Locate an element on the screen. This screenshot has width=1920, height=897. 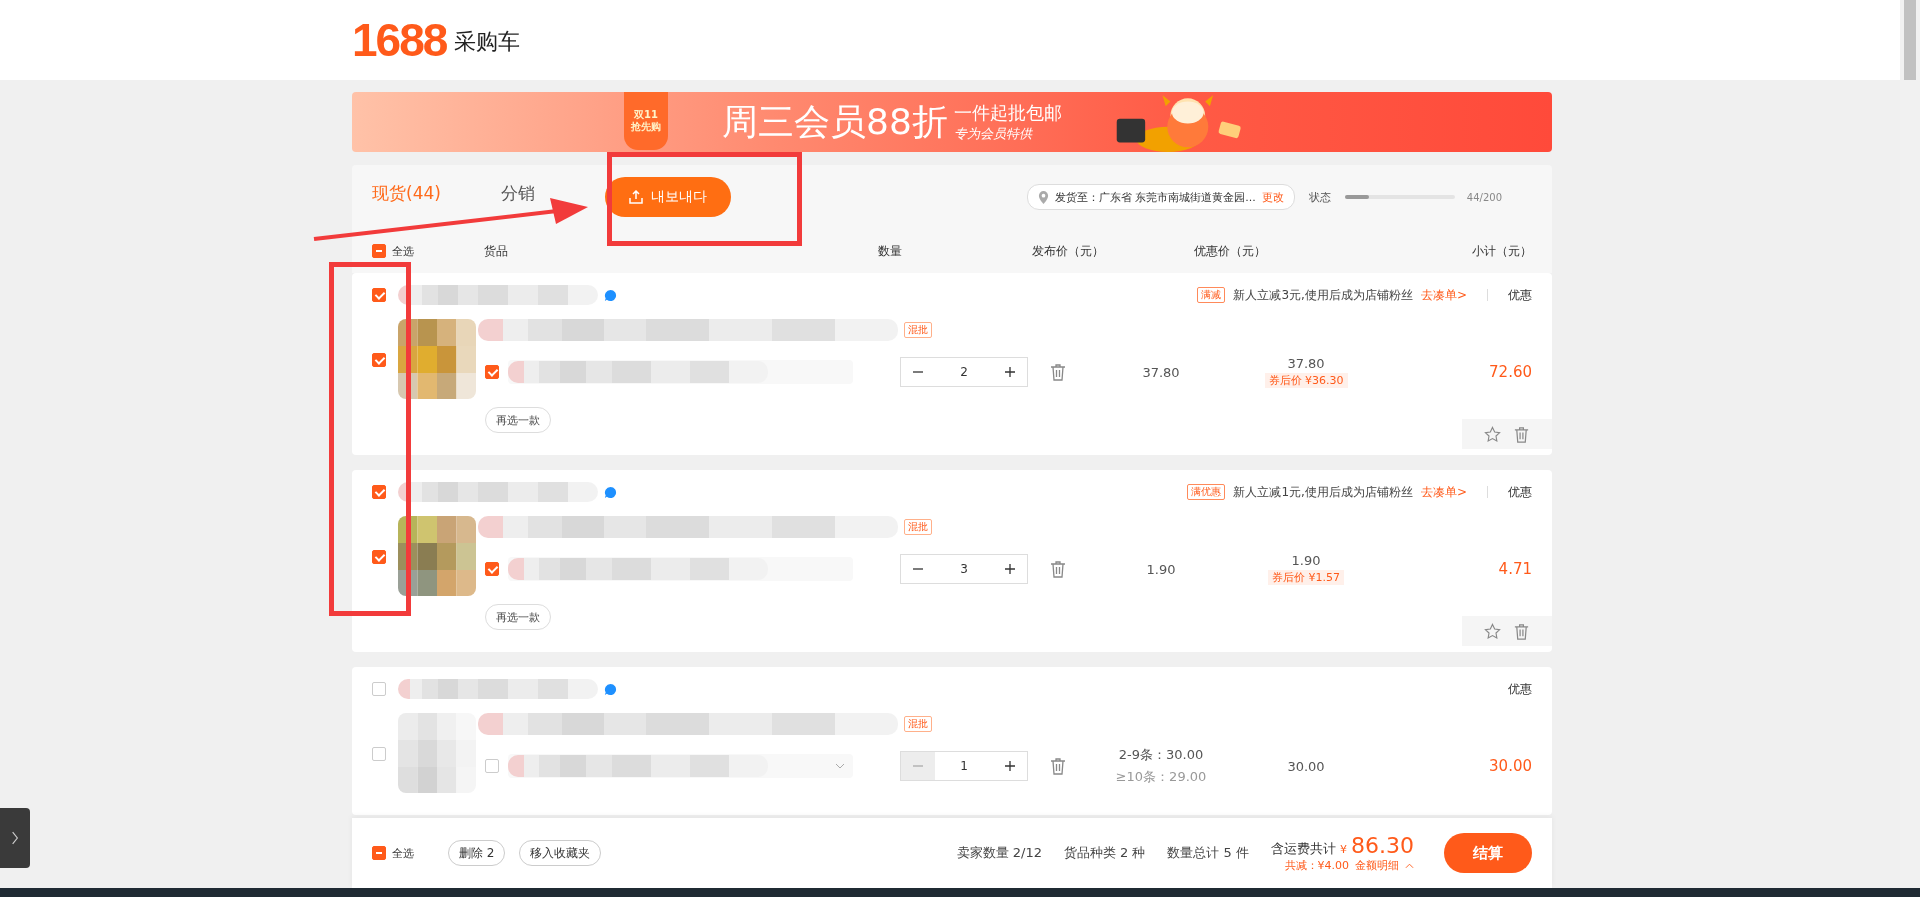
footer-button: 移入收藏夹 is located at coordinates (560, 853).